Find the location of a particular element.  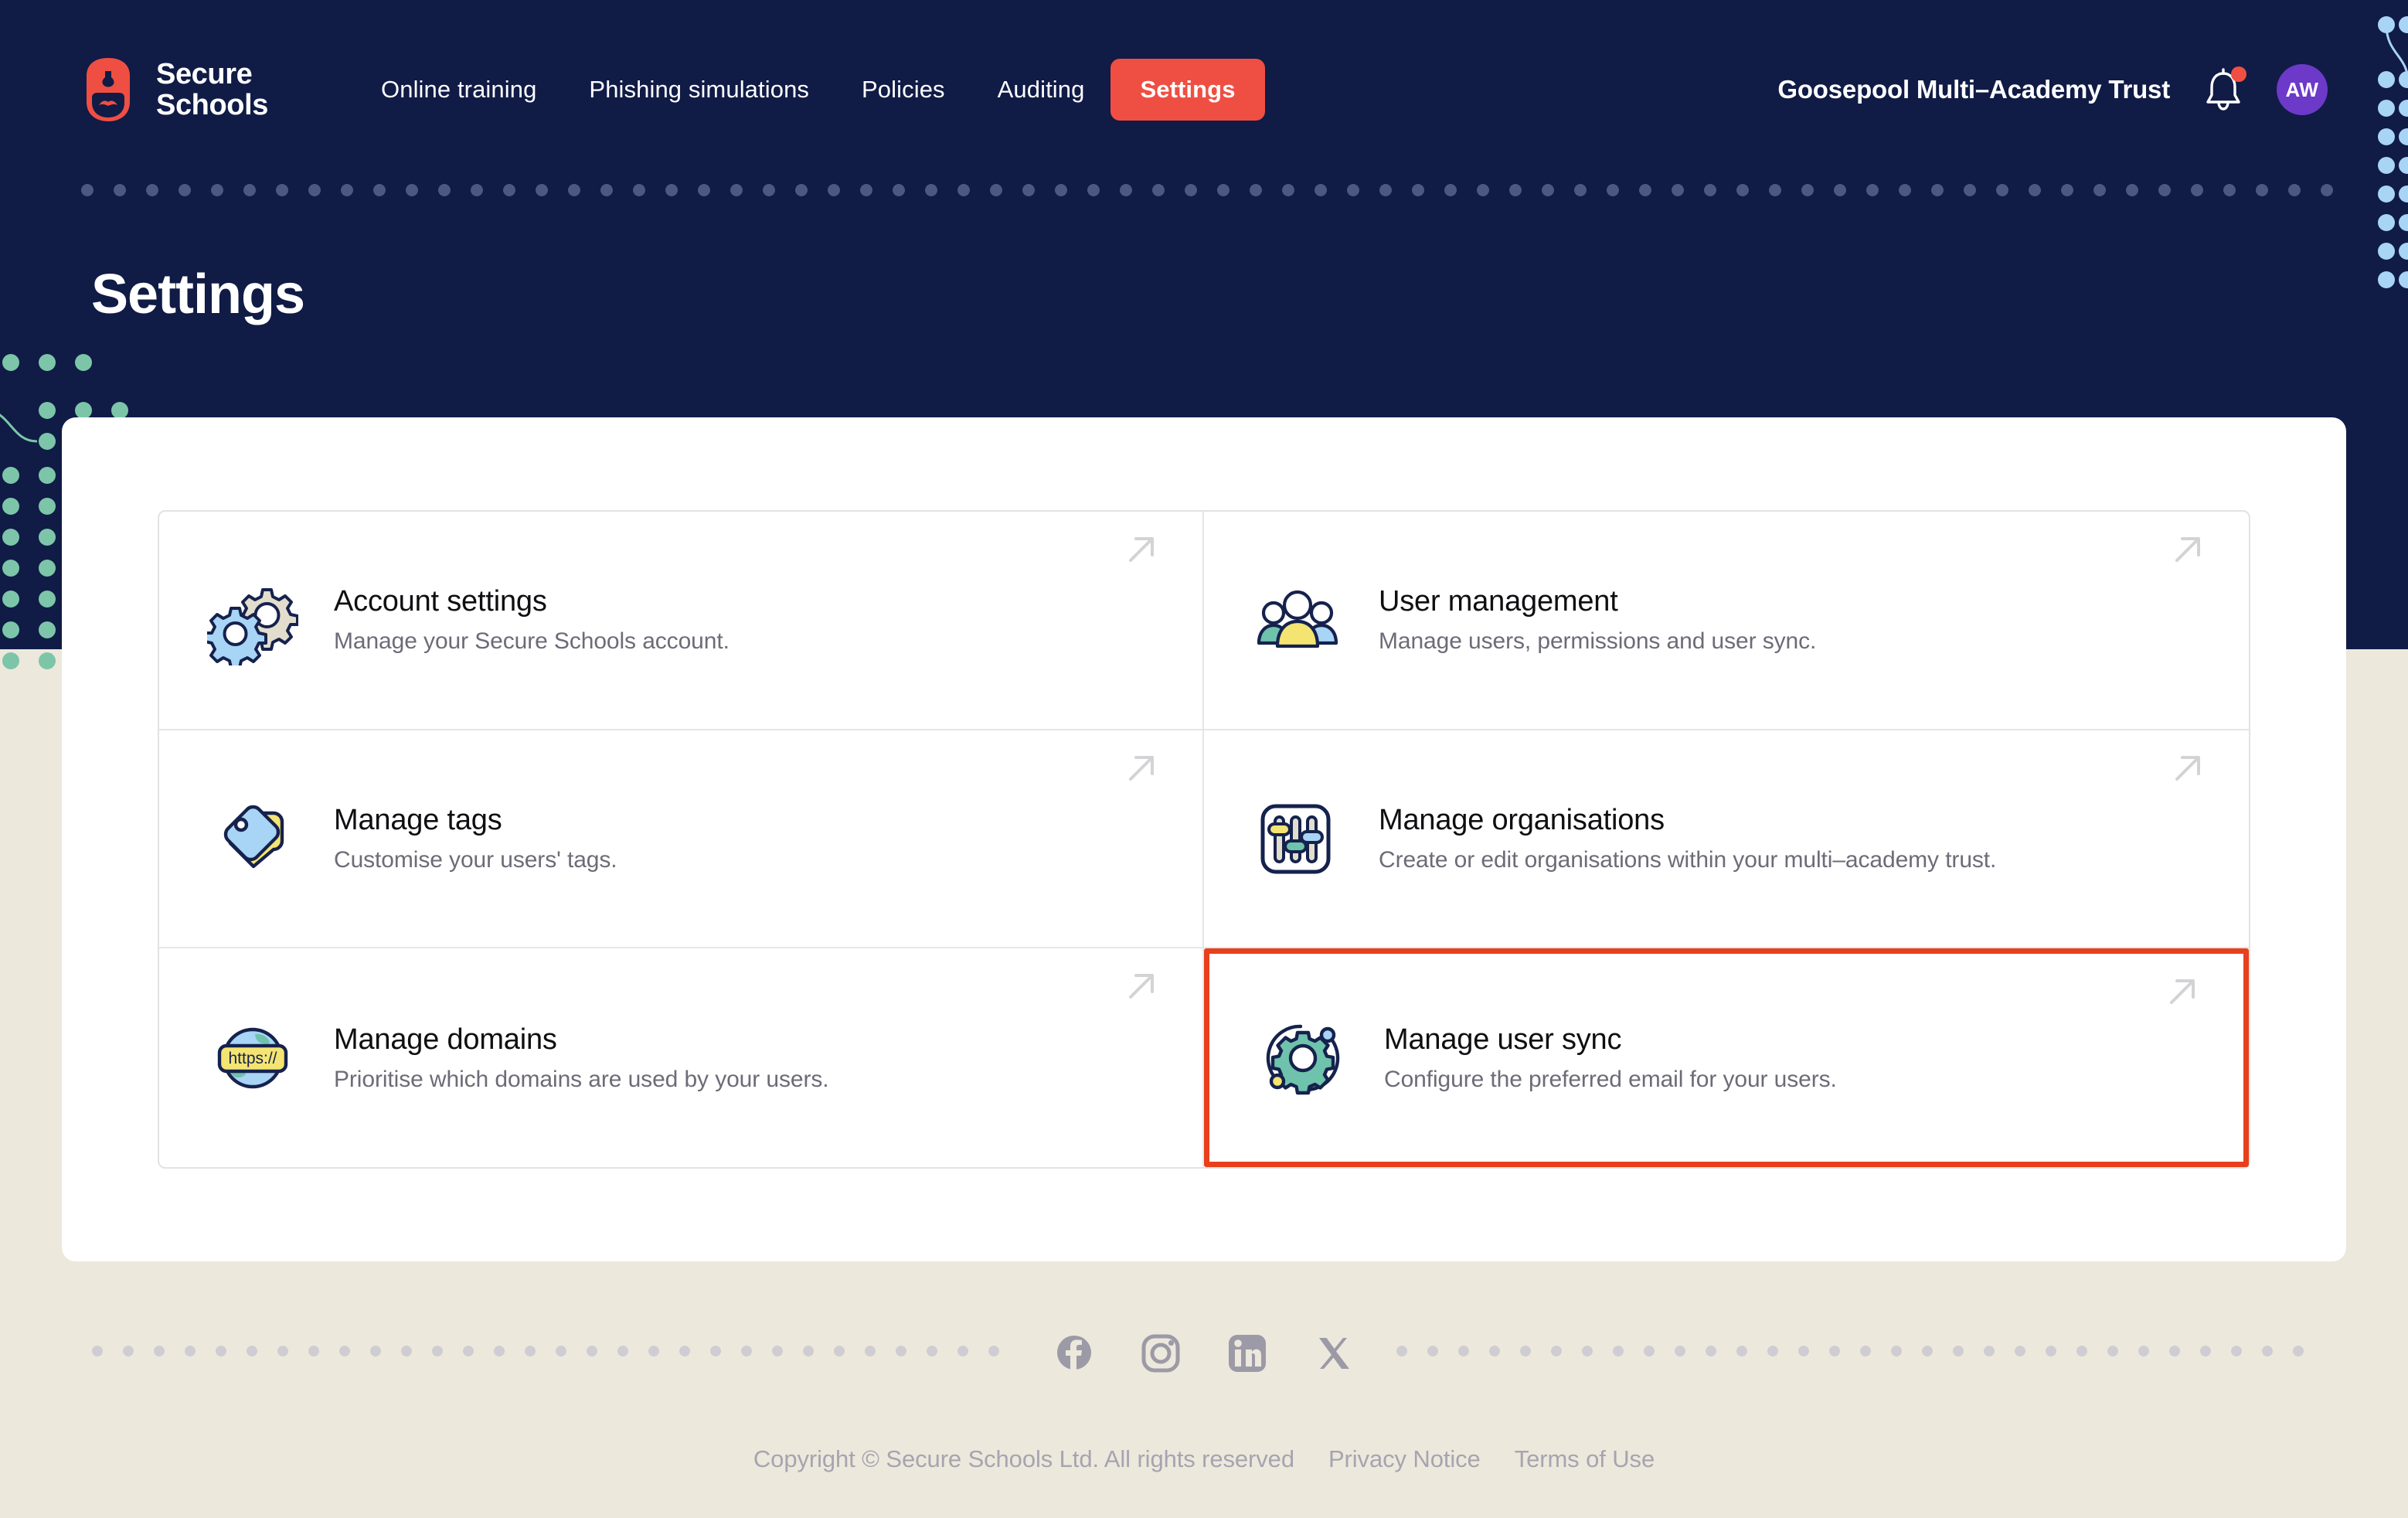

brand-logo-link: Secure Schools is located at coordinates (174, 90).